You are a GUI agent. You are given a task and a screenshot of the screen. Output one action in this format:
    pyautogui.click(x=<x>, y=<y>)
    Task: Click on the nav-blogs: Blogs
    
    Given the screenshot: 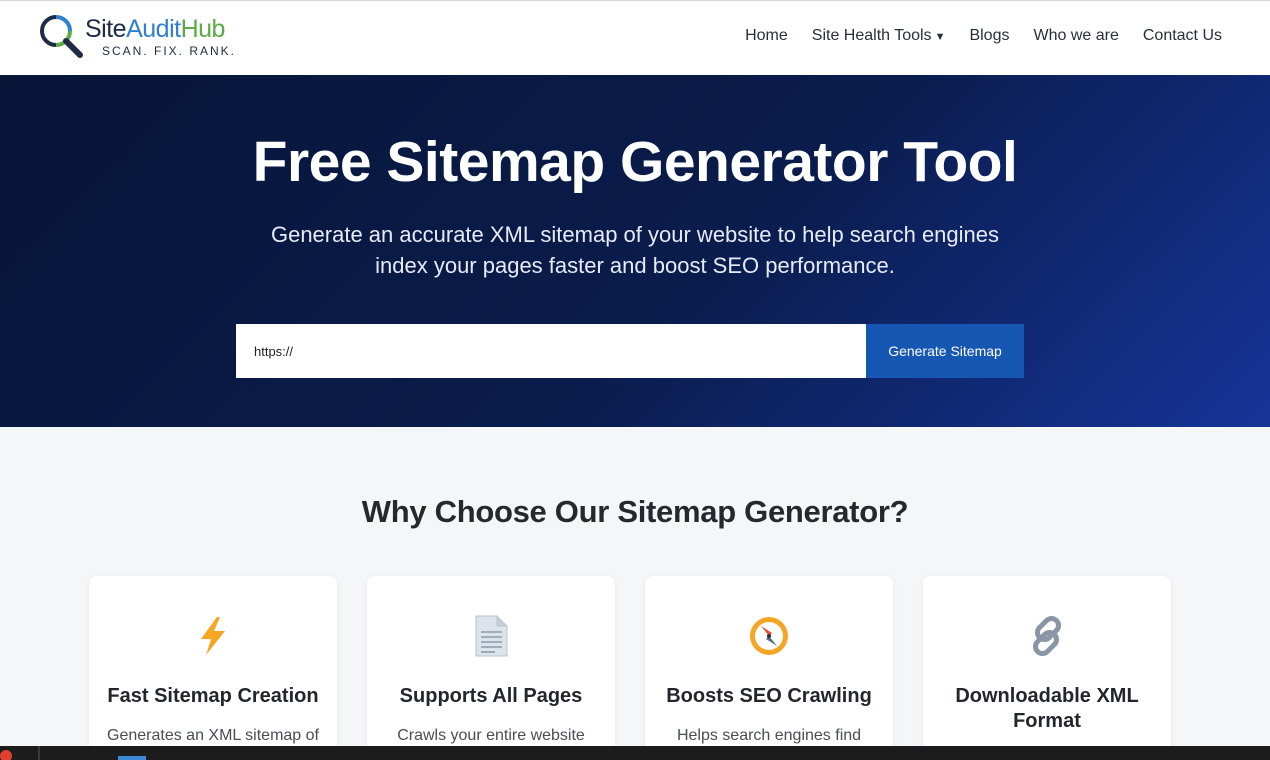 What is the action you would take?
    pyautogui.click(x=989, y=36)
    